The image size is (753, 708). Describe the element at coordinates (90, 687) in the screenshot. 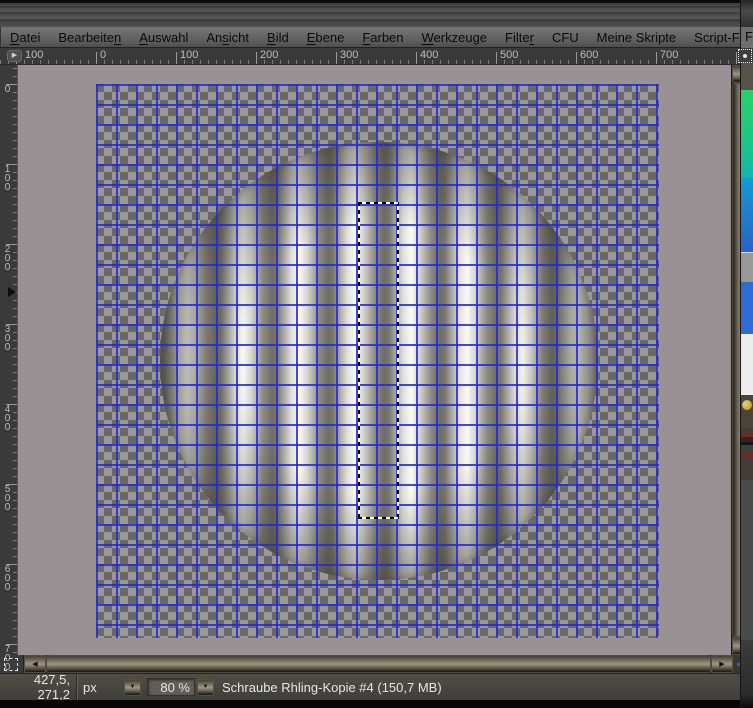

I see `unit-label: px` at that location.